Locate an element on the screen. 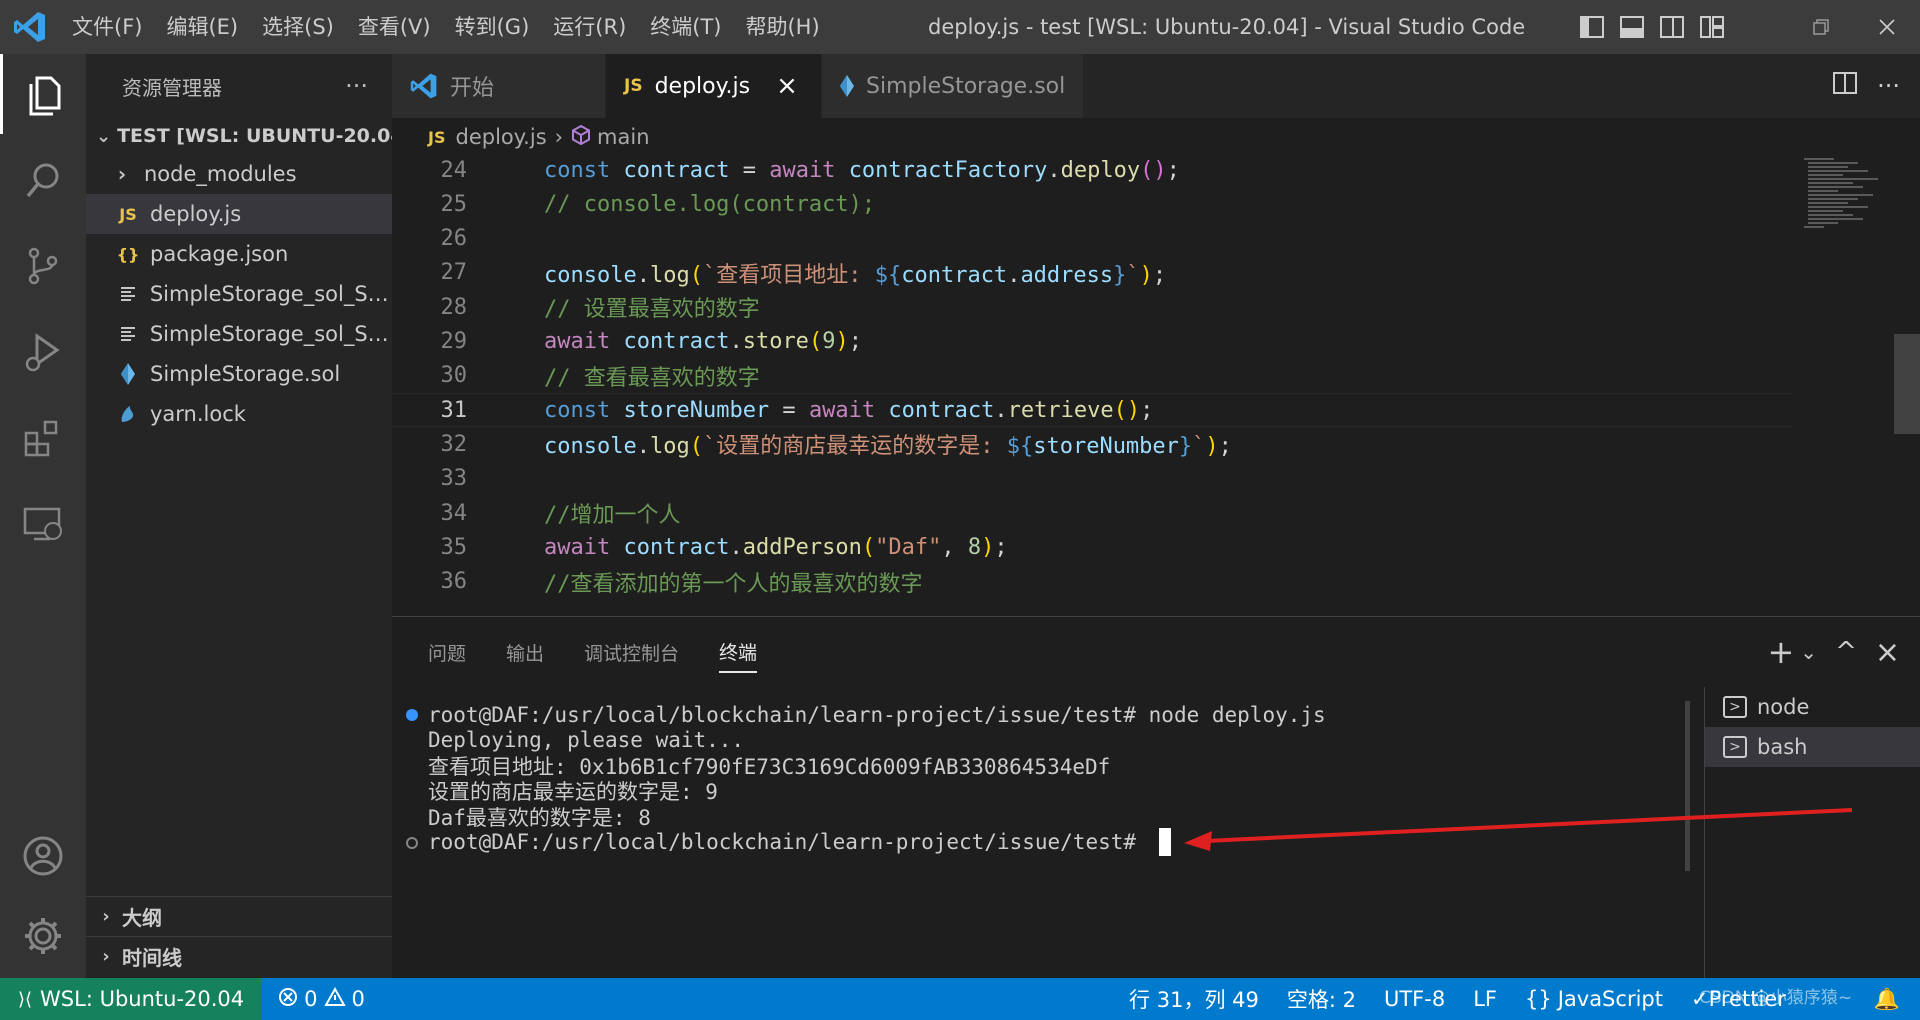 This screenshot has width=1920, height=1020. timeline-section: › 时间线 is located at coordinates (239, 956).